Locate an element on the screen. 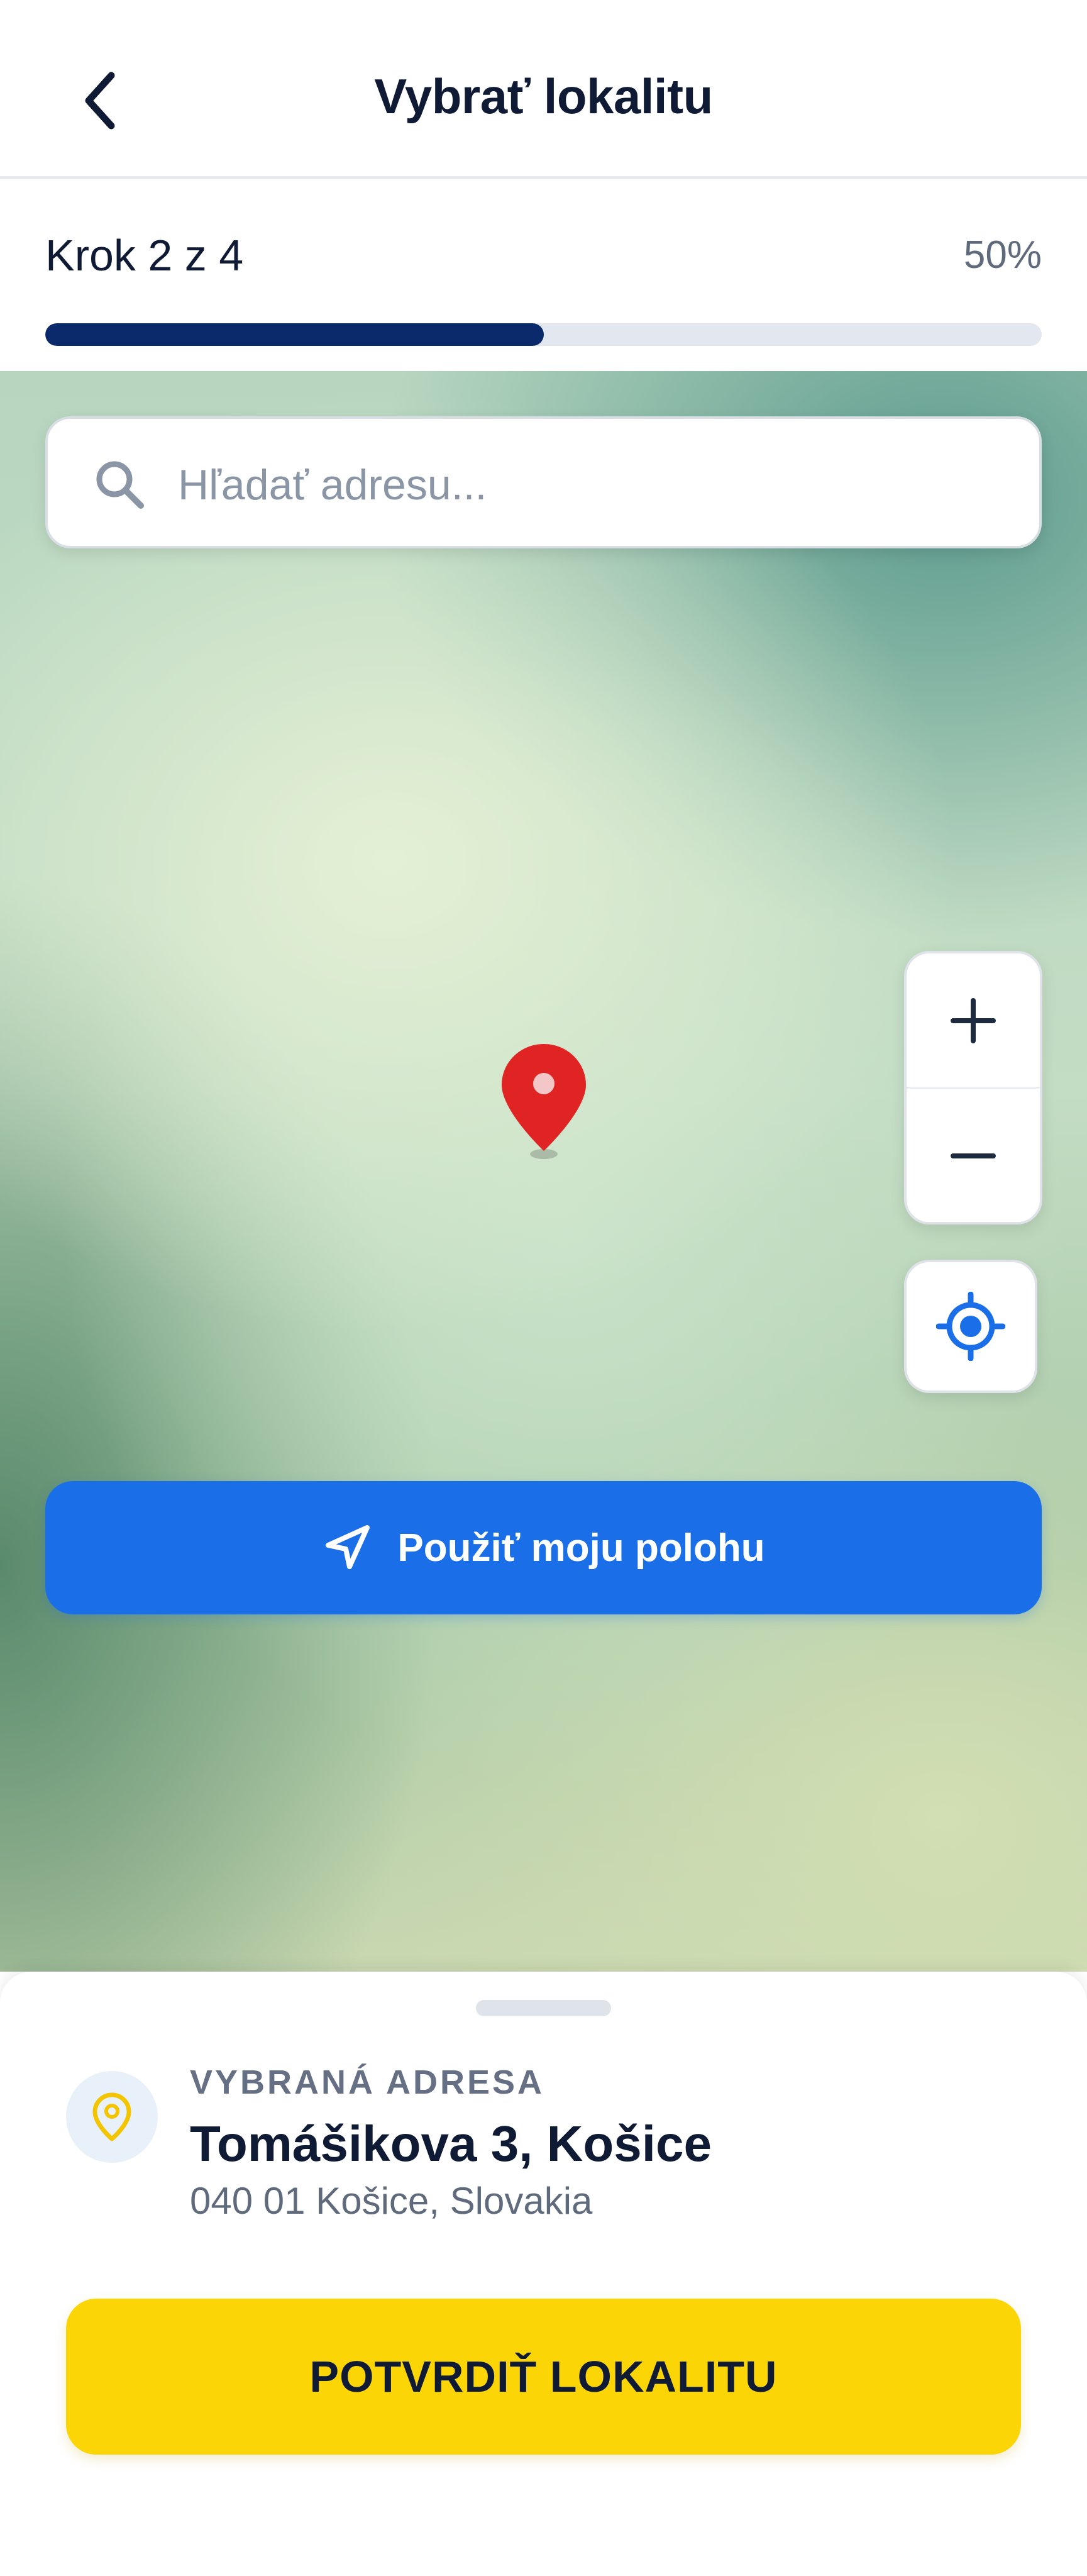 The width and height of the screenshot is (1087, 2576). confirm-location-label: POTVRDIŤ LOKALITU is located at coordinates (543, 2376).